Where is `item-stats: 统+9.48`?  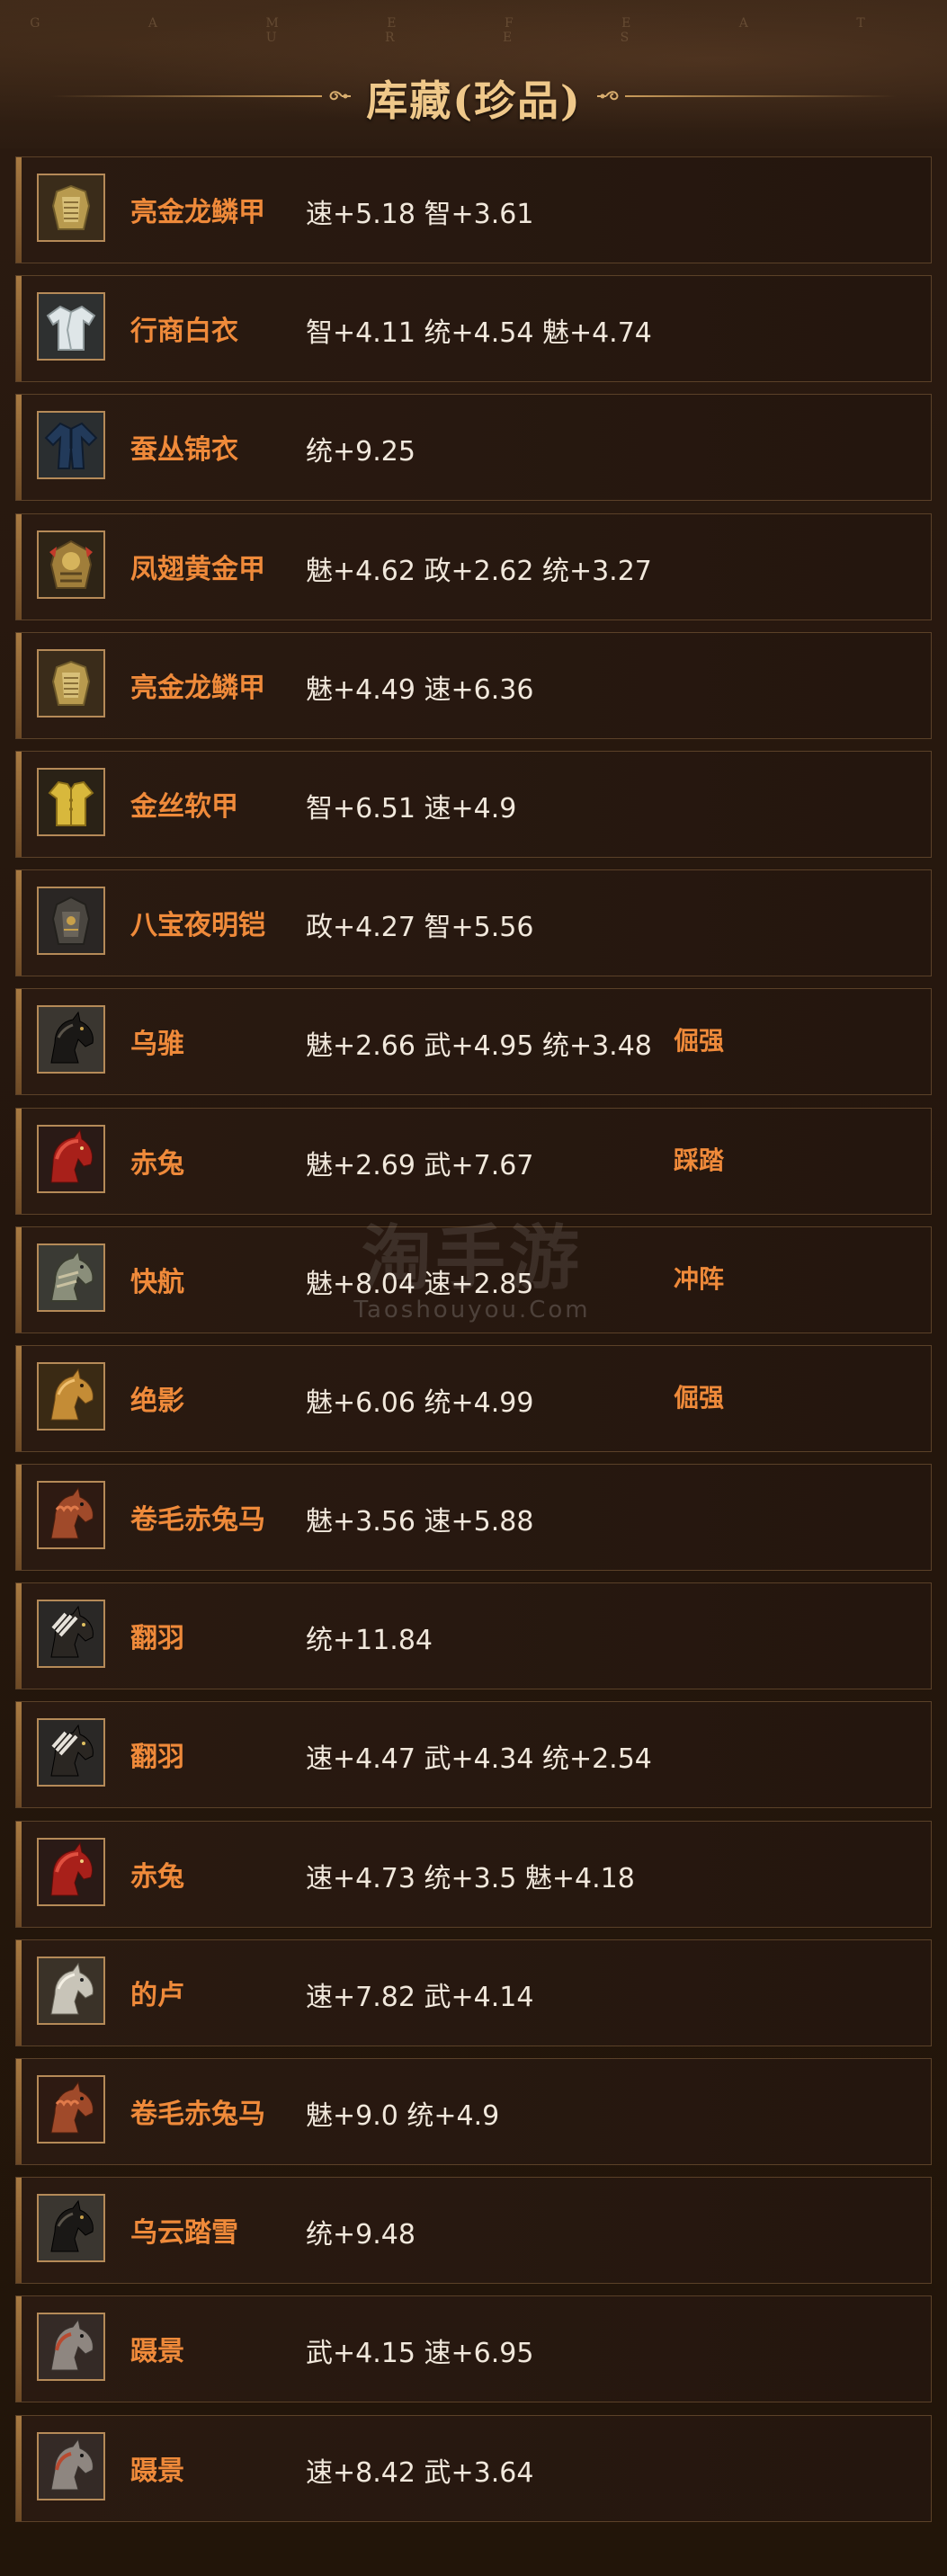 item-stats: 统+9.48 is located at coordinates (361, 2235).